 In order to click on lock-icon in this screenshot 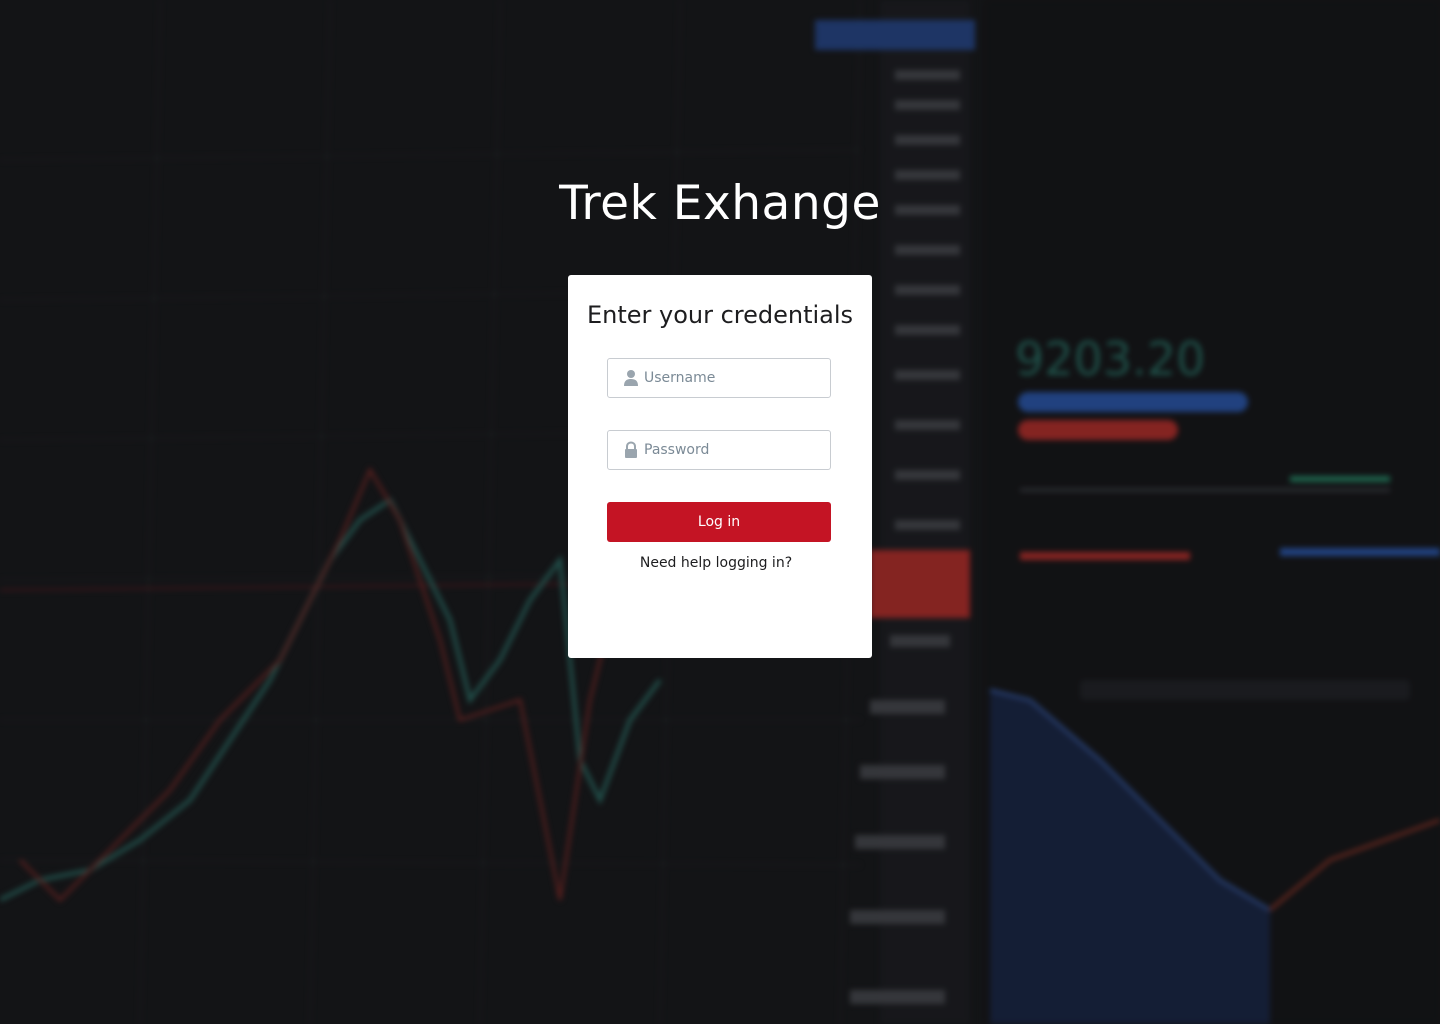, I will do `click(631, 450)`.